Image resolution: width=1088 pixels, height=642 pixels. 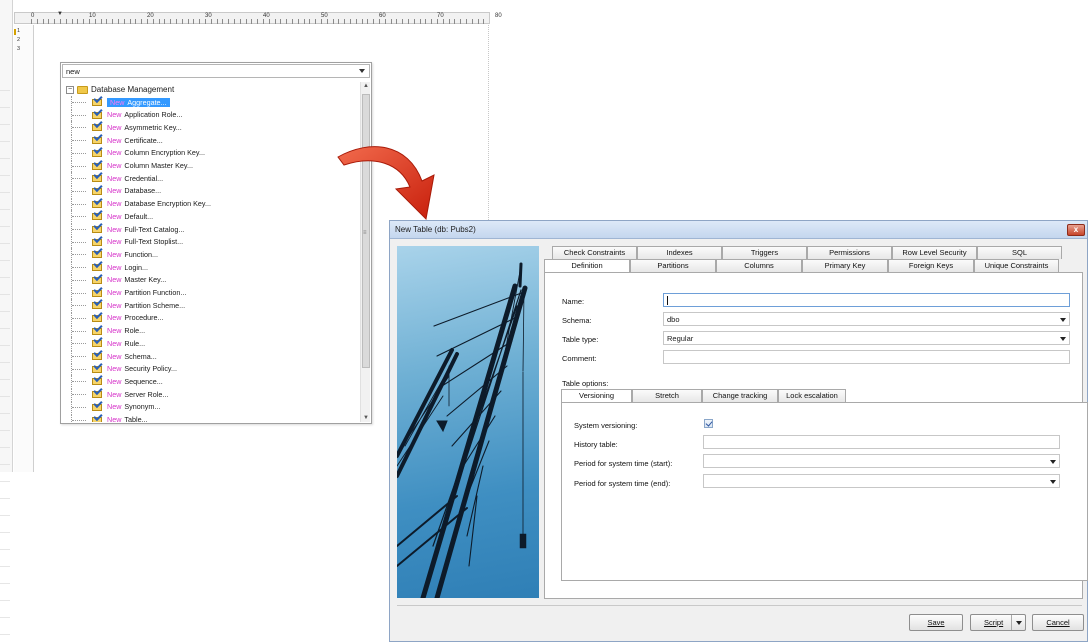 I want to click on comment-field, so click(x=866, y=357).